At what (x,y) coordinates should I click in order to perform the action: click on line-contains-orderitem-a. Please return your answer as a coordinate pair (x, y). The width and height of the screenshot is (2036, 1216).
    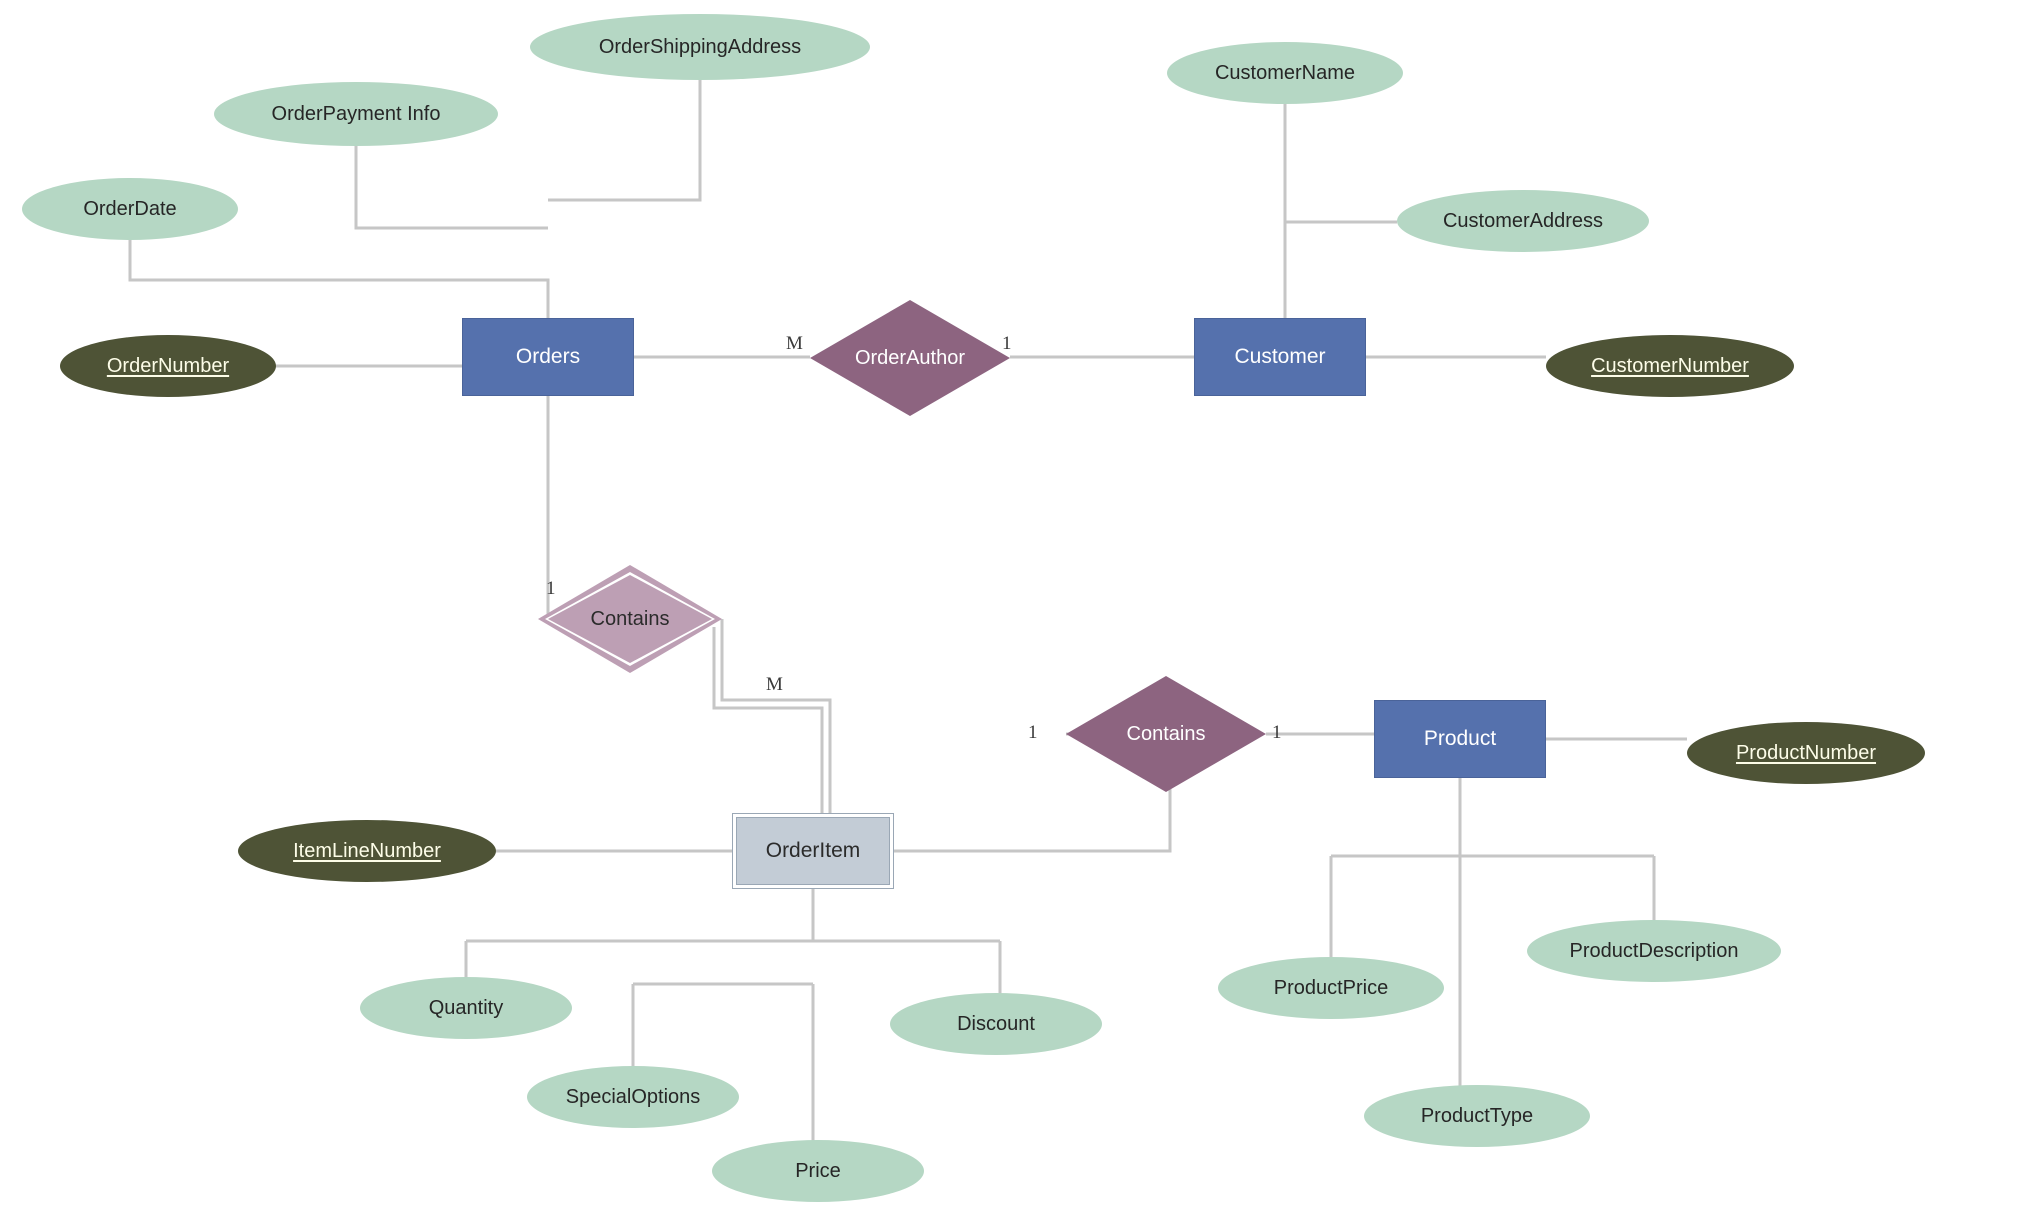
    Looking at the image, I should click on (776, 716).